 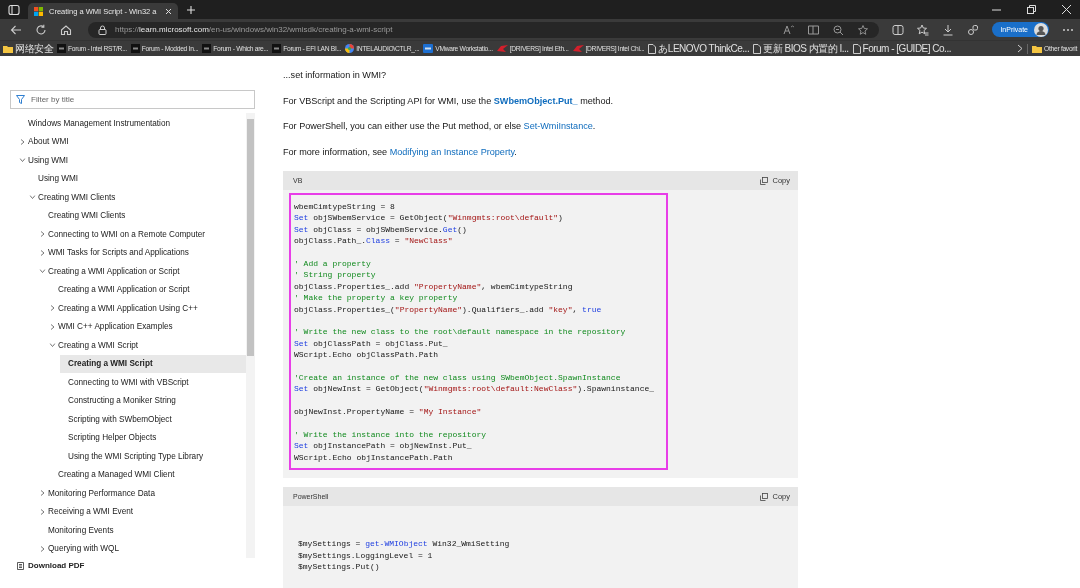 I want to click on refresh-icon, so click(x=41, y=29).